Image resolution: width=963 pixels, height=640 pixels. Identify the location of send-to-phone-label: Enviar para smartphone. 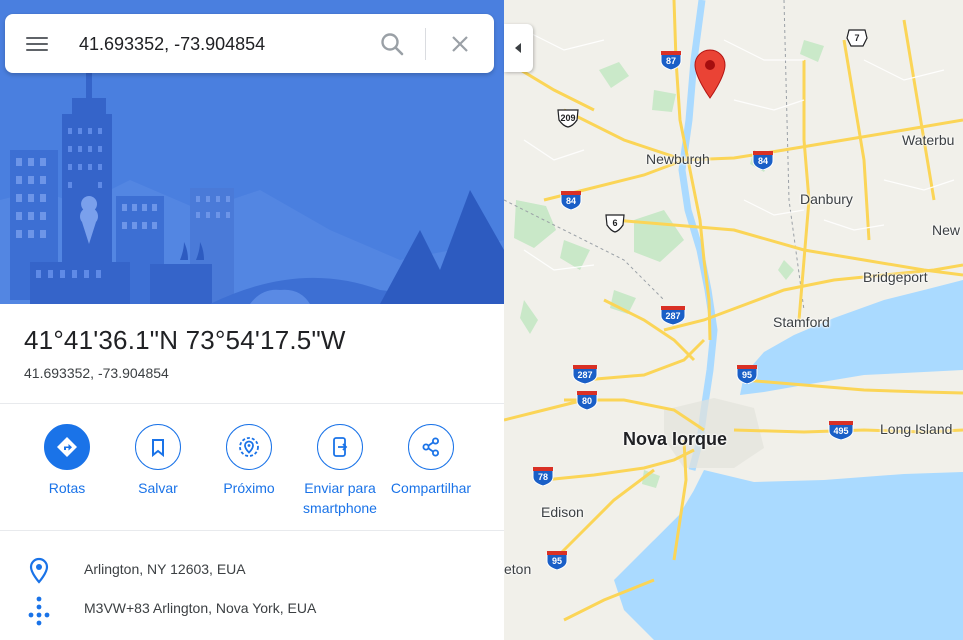
(340, 498).